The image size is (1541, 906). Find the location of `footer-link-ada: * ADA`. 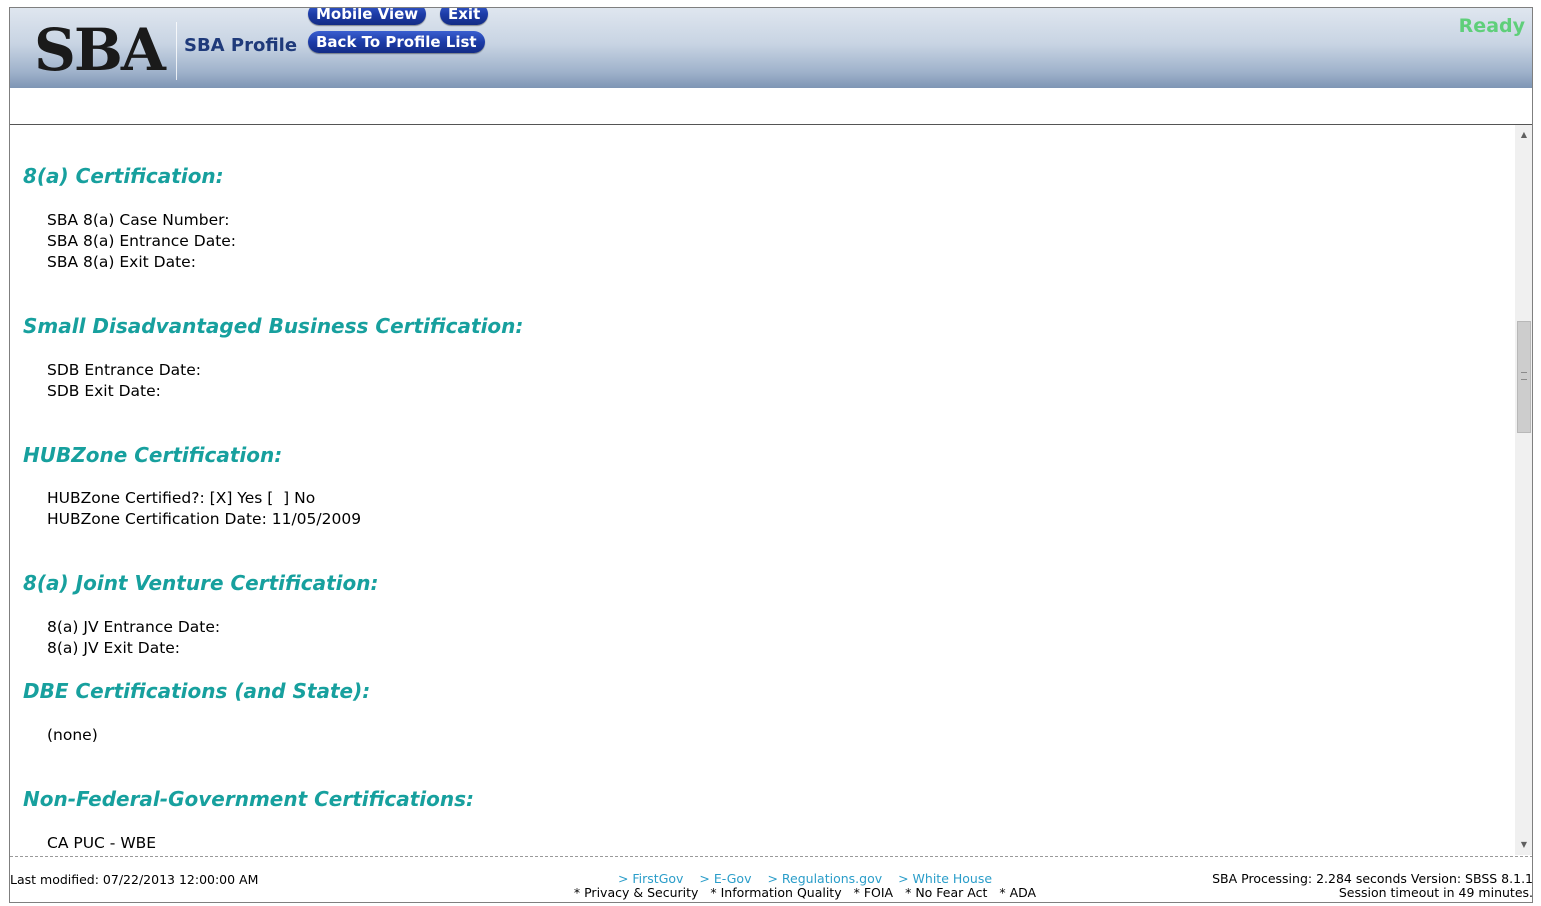

footer-link-ada: * ADA is located at coordinates (1017, 892).